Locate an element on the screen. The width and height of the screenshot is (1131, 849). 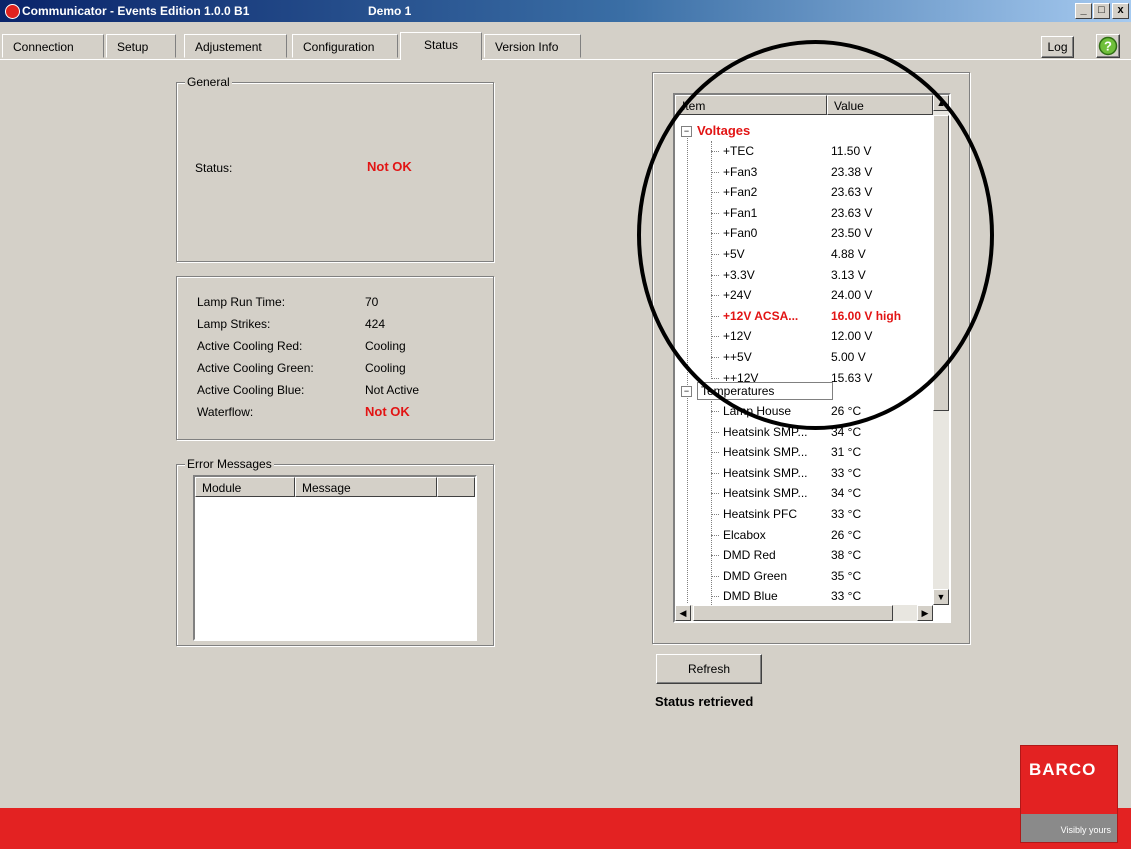
tree-horizontal-scrollbar: ◀ ▶ is located at coordinates (804, 613).